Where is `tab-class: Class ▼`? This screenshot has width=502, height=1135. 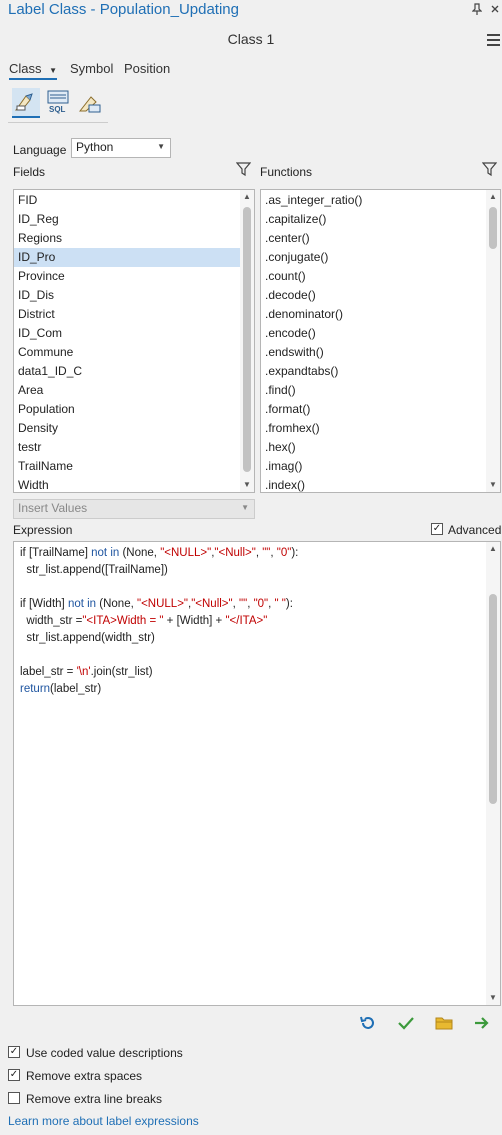 tab-class: Class ▼ is located at coordinates (33, 70).